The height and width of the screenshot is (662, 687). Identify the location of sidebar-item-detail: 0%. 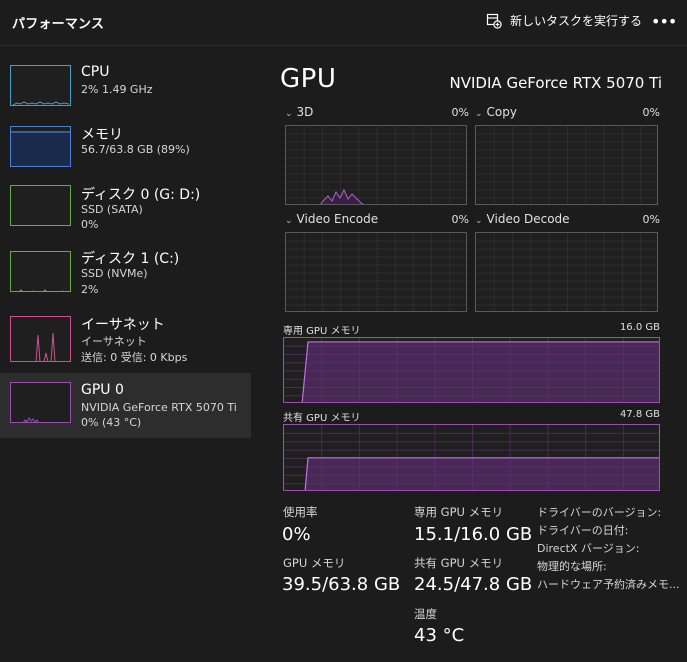
(90, 224).